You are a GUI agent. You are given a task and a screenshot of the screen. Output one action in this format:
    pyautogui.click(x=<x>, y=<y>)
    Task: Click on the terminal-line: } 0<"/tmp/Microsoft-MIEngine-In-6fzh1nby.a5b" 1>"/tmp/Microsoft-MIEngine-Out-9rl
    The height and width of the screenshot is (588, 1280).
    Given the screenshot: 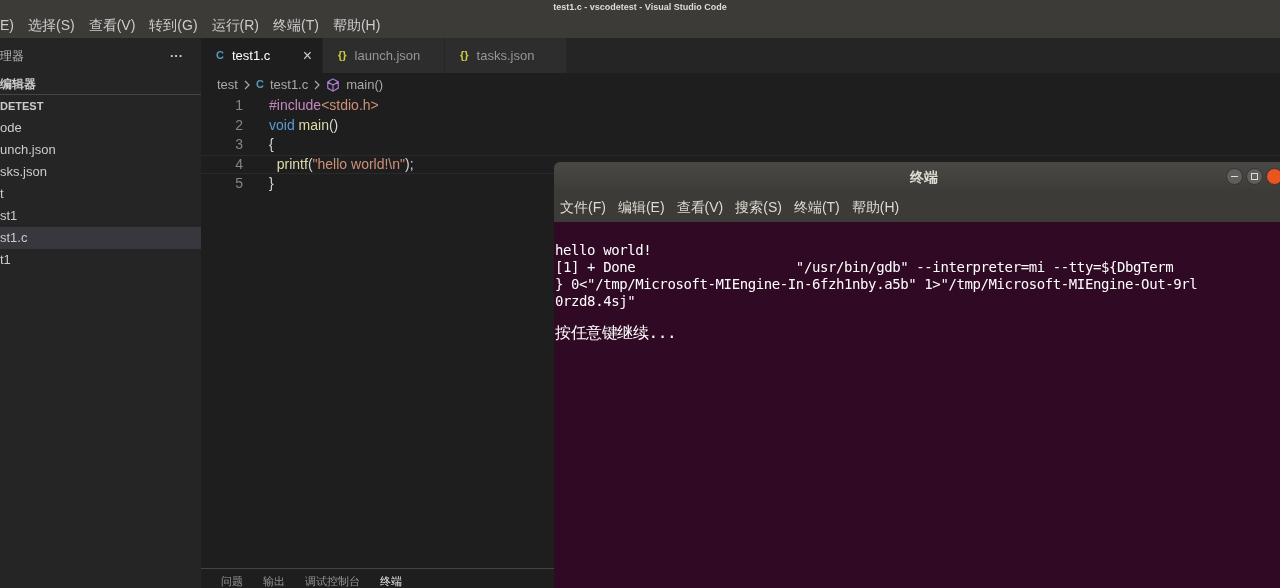 What is the action you would take?
    pyautogui.click(x=877, y=284)
    